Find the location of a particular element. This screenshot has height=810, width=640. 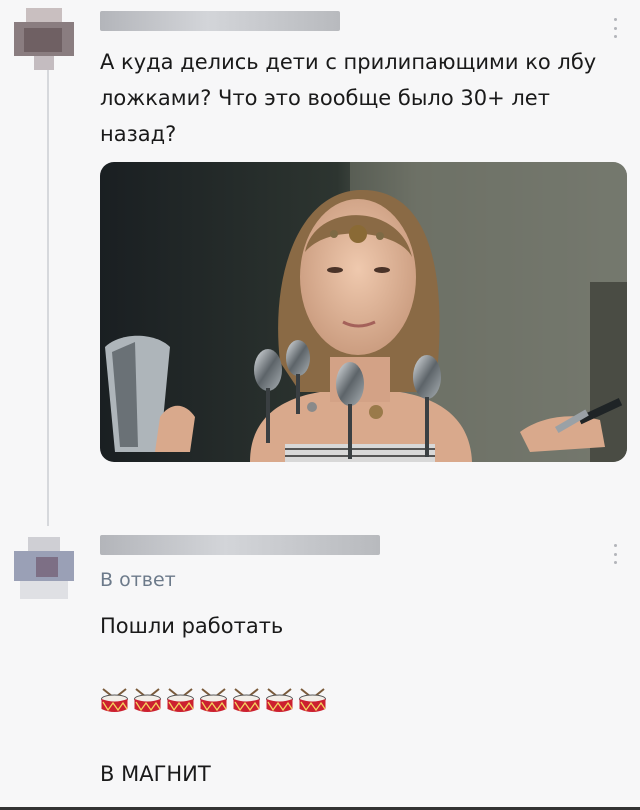

drum-emoji-row is located at coordinates (213, 703).